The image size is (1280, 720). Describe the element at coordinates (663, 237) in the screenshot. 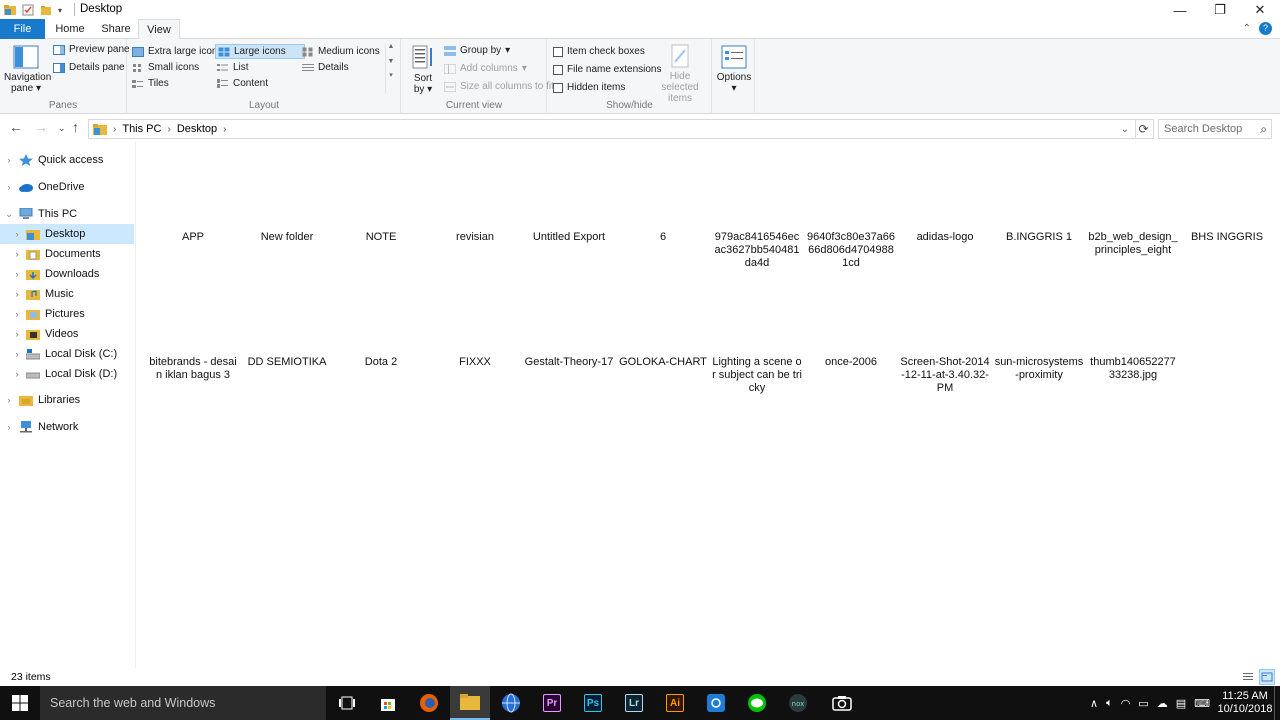

I see `file-item: 6` at that location.